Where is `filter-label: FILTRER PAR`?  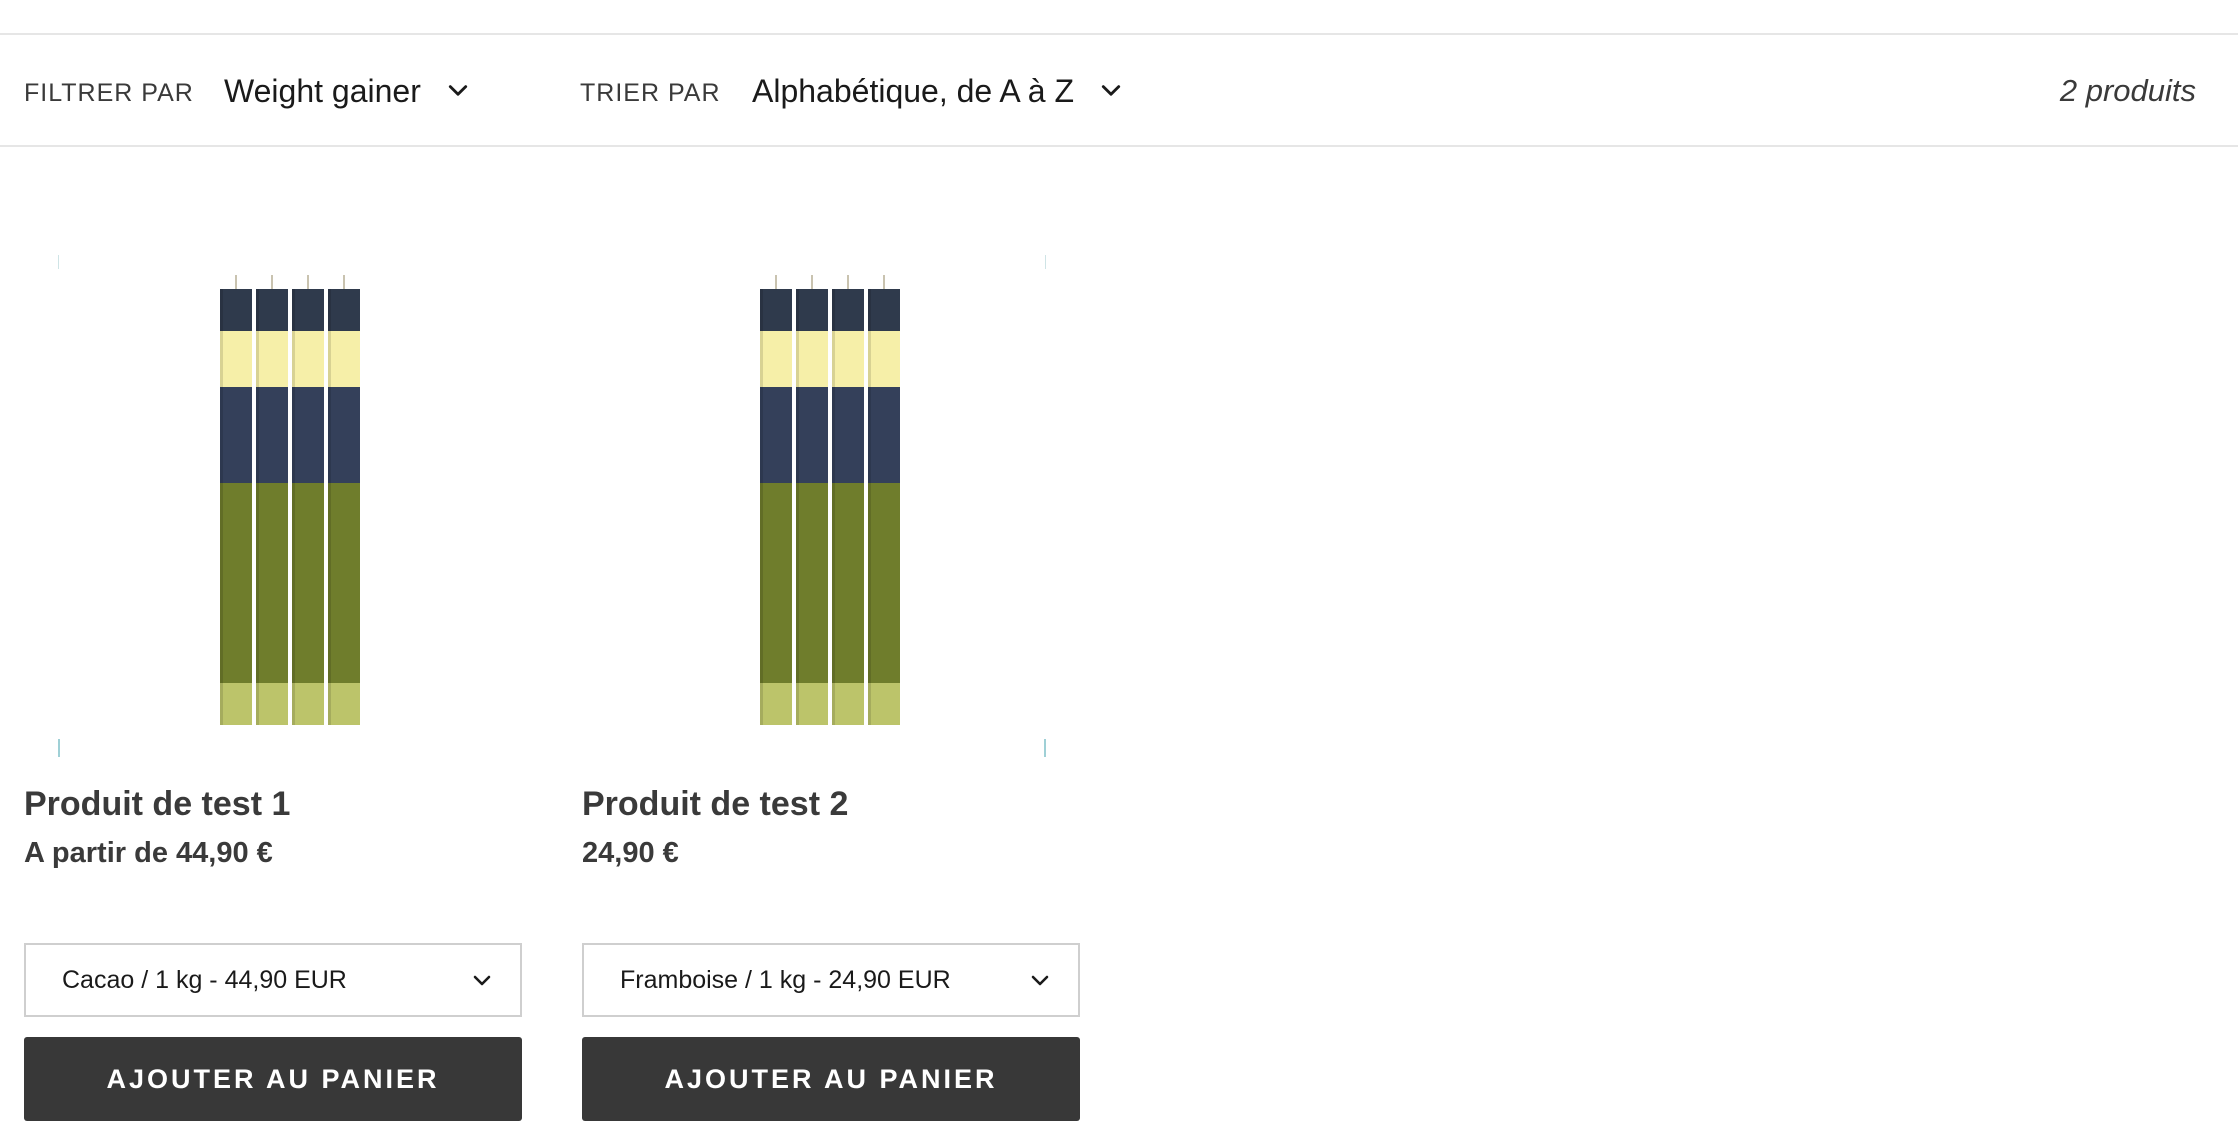
filter-label: FILTRER PAR is located at coordinates (109, 93).